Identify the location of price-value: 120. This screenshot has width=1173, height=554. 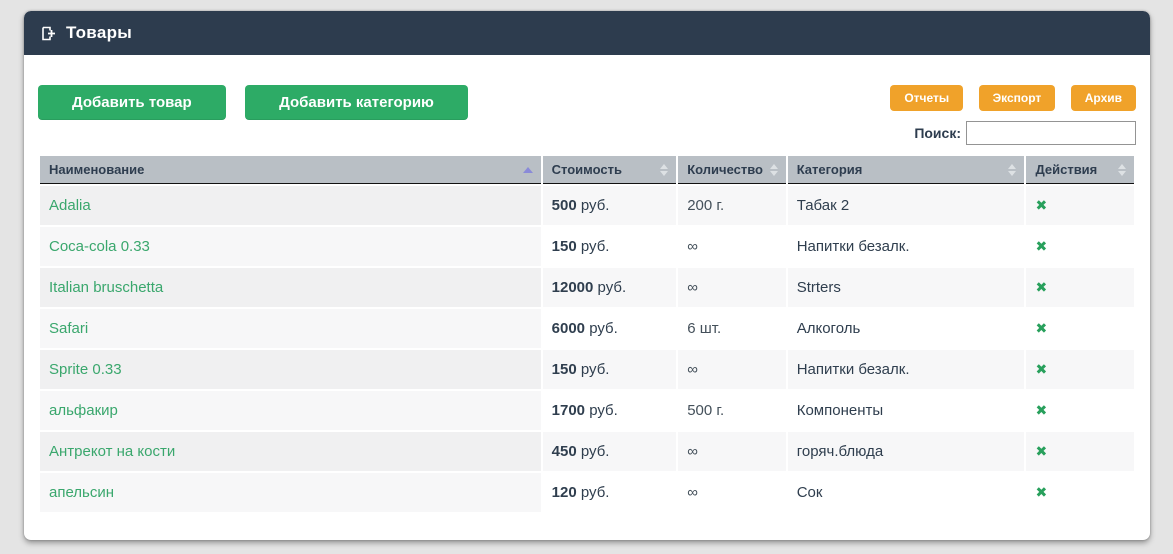
(564, 492).